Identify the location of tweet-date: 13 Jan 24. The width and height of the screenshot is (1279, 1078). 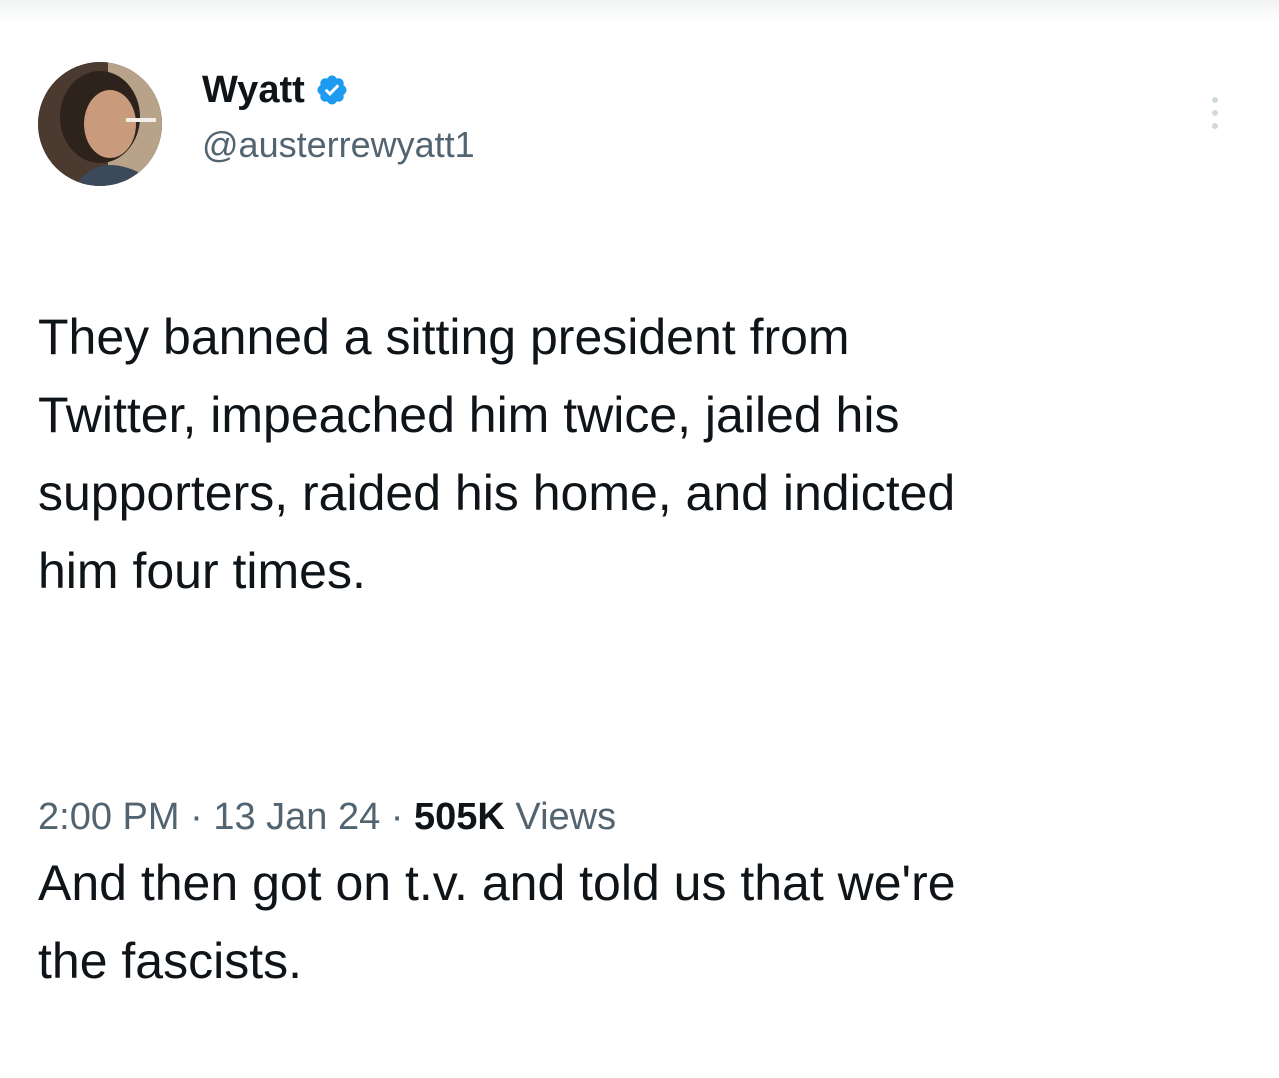
(296, 817).